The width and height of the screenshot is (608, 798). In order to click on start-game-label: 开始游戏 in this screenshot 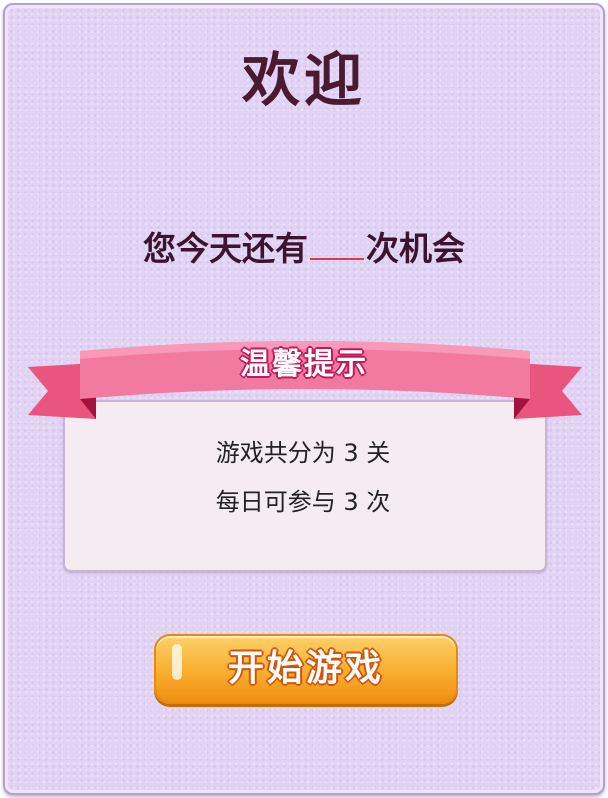, I will do `click(305, 668)`.